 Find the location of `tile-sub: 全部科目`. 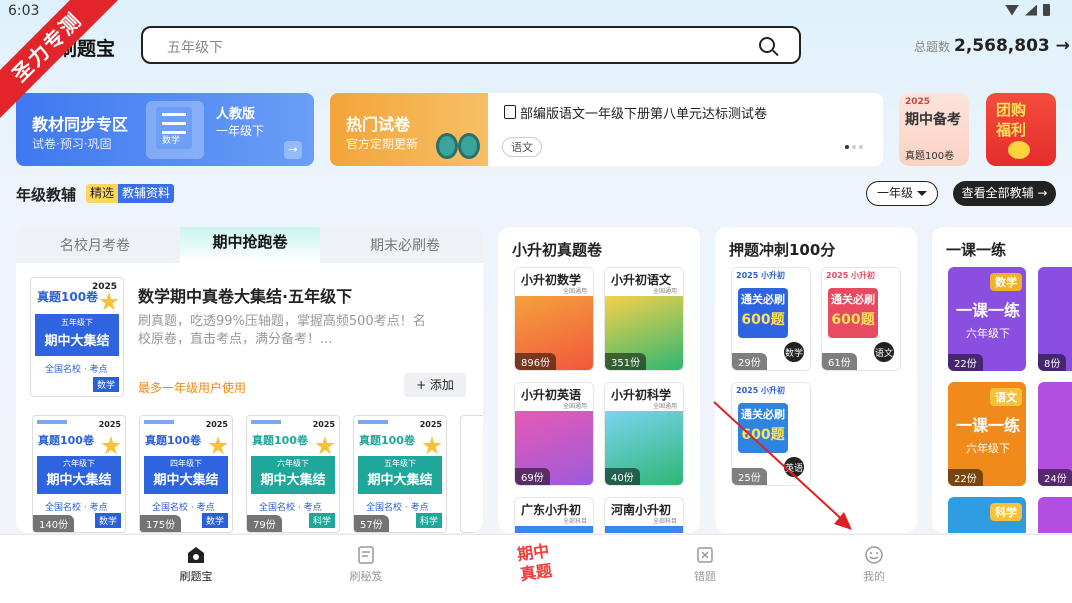

tile-sub: 全部科目 is located at coordinates (574, 521).